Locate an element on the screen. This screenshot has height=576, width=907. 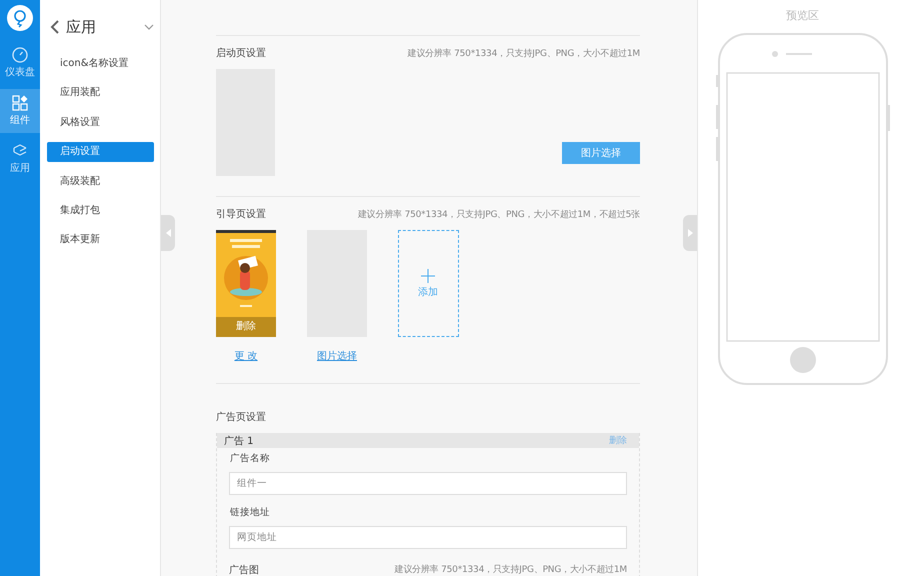
select-image-link: 图片选择 is located at coordinates (337, 356).